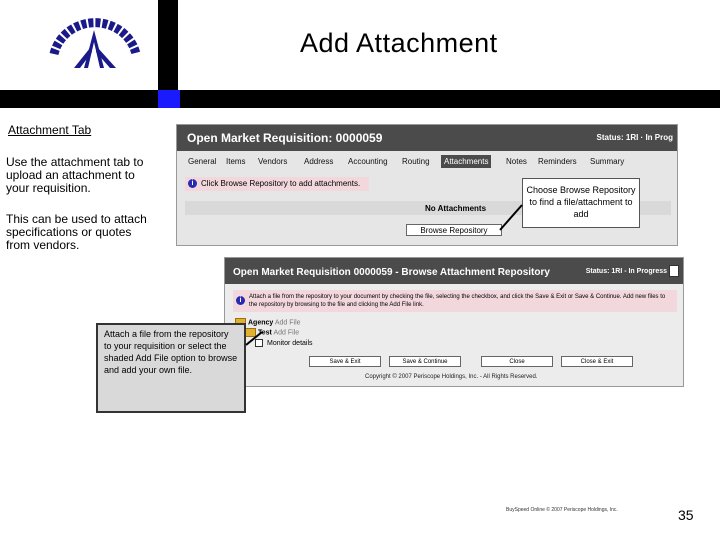 The width and height of the screenshot is (720, 540). What do you see at coordinates (626, 271) in the screenshot?
I see `repository-status: Status: 1RI - In Progress` at bounding box center [626, 271].